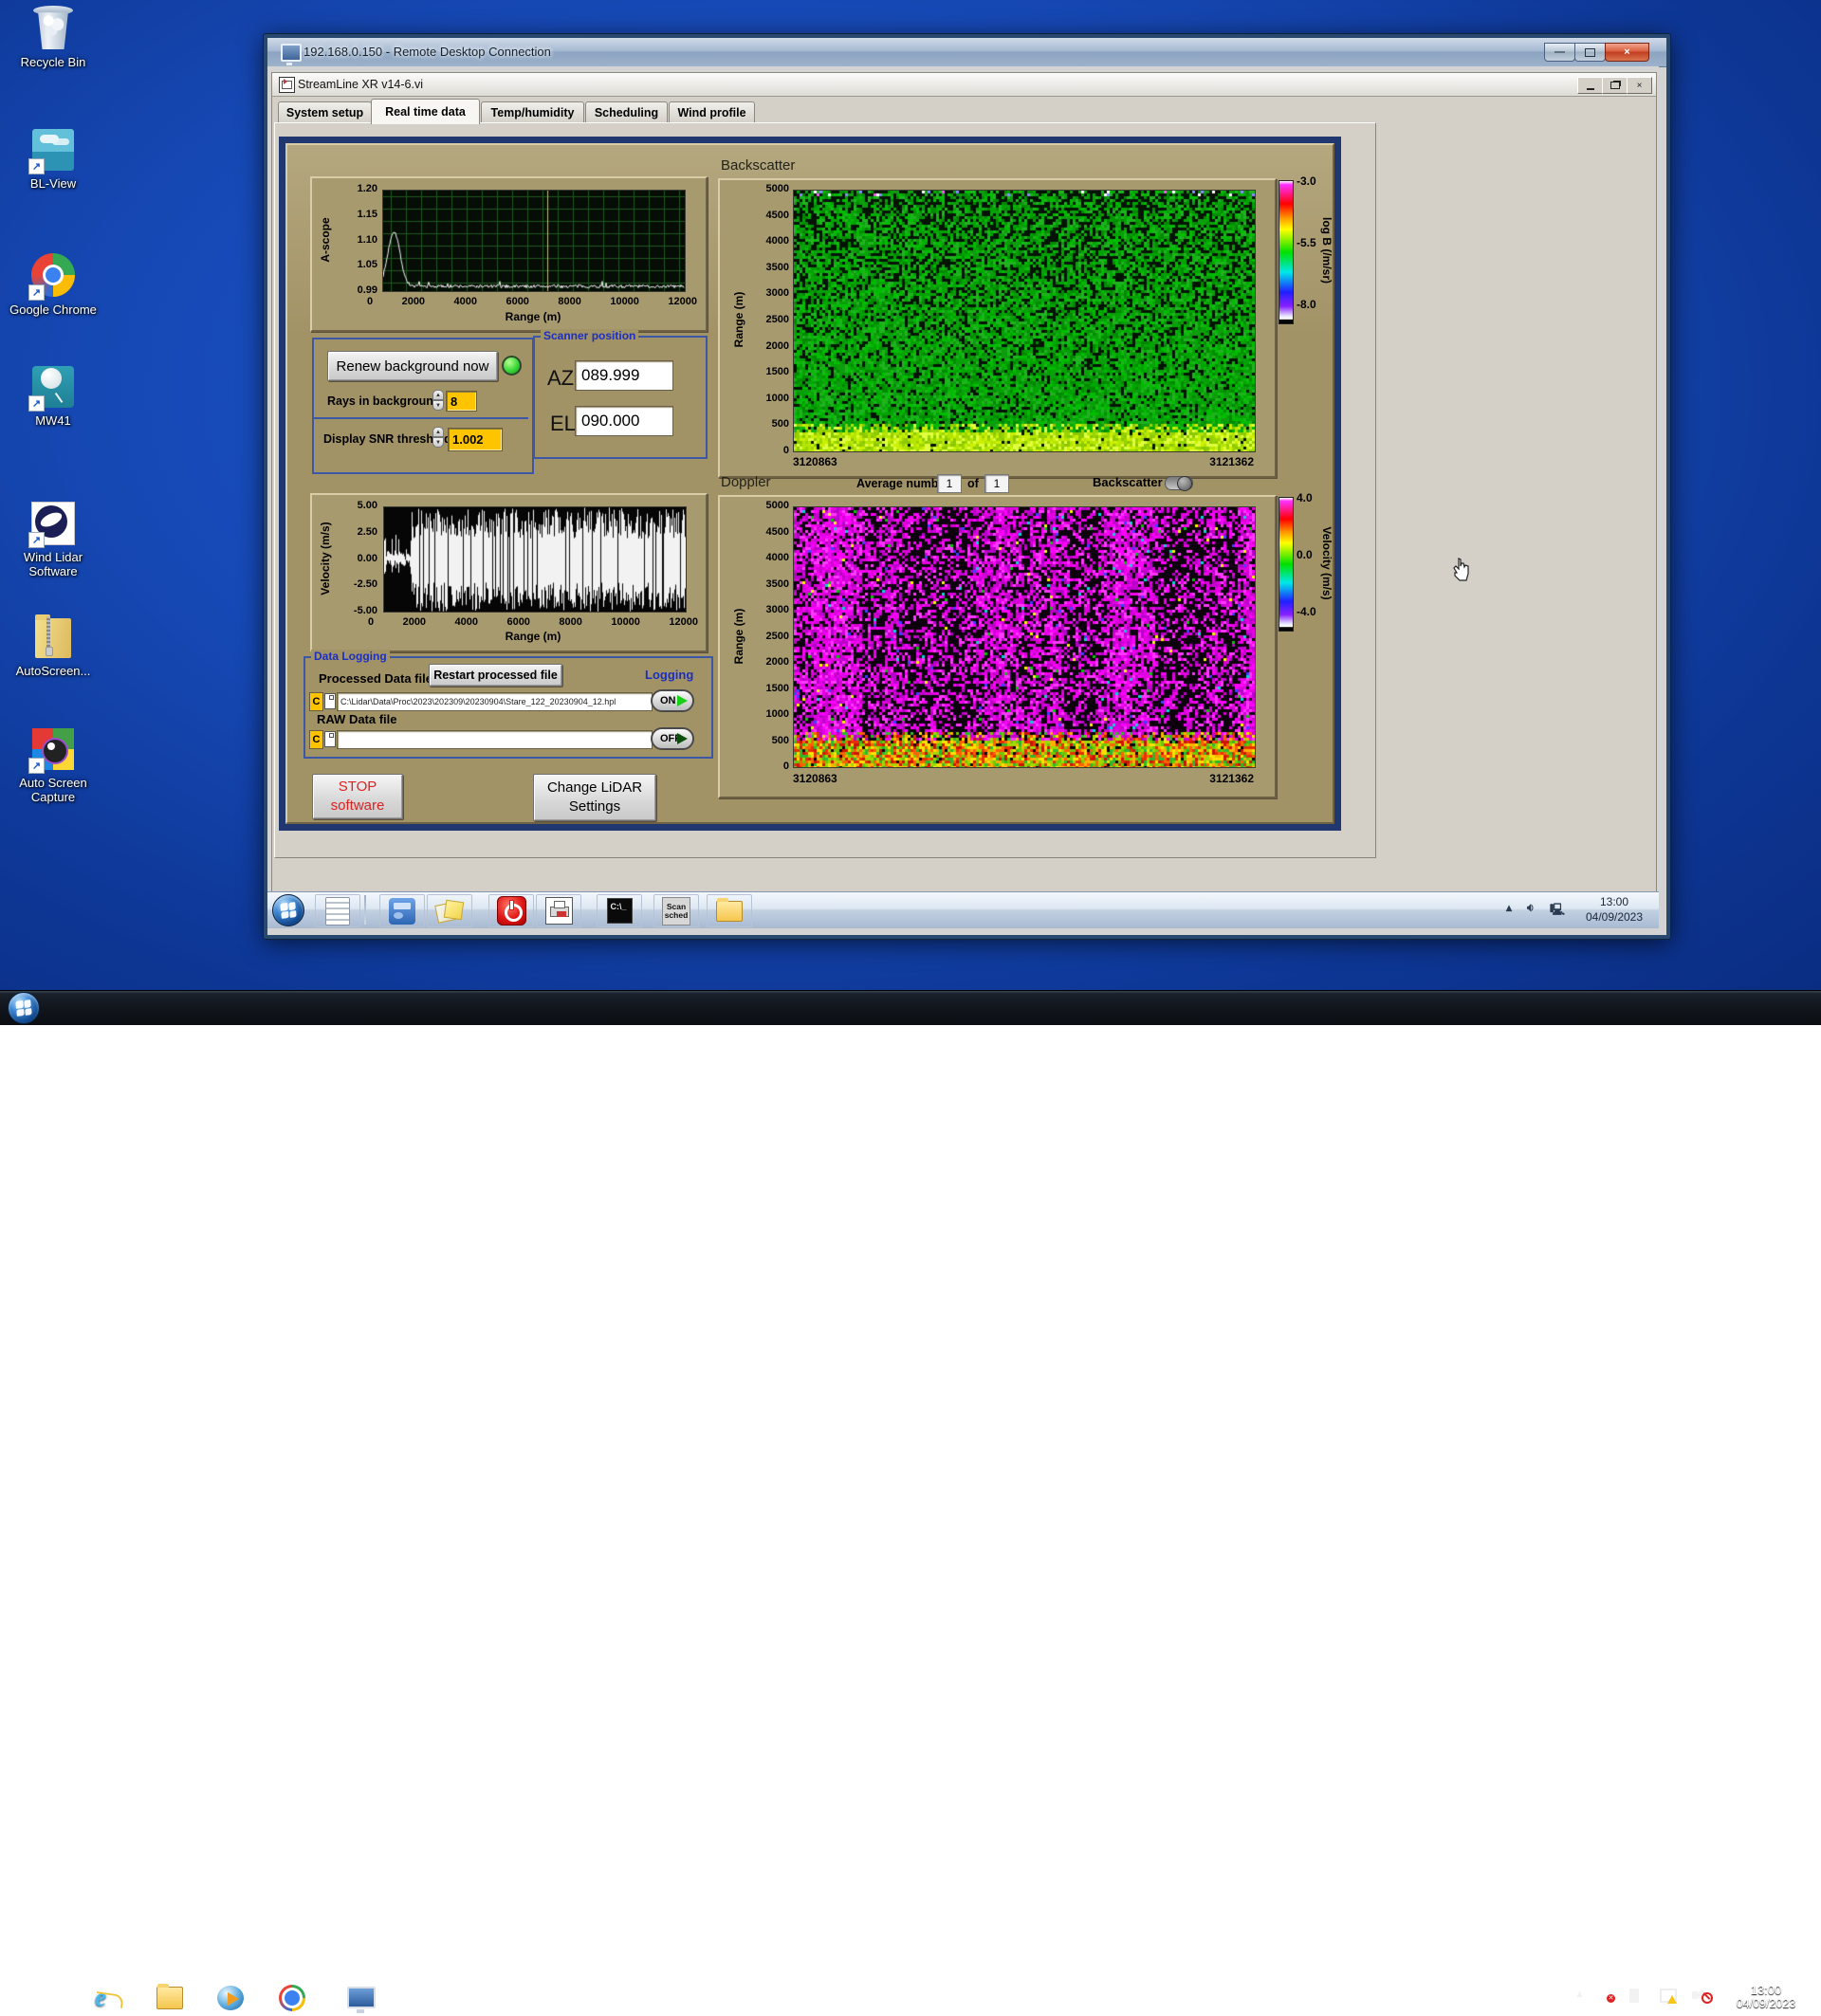 Image resolution: width=1821 pixels, height=2016 pixels. I want to click on tick-label: 4500, so click(777, 215).